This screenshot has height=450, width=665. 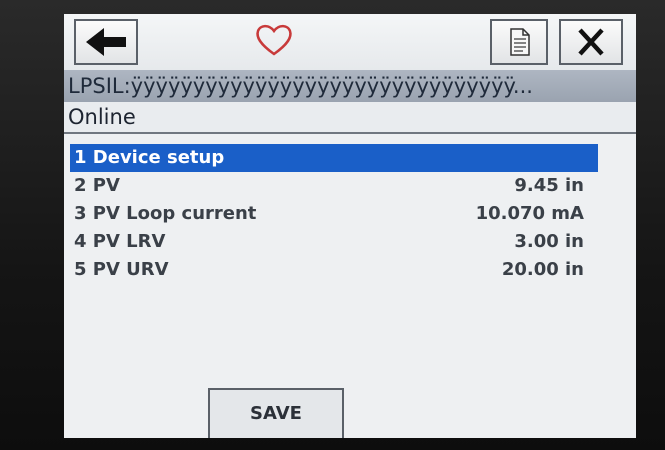 What do you see at coordinates (149, 157) in the screenshot?
I see `menu-item-label: 1 Device setup` at bounding box center [149, 157].